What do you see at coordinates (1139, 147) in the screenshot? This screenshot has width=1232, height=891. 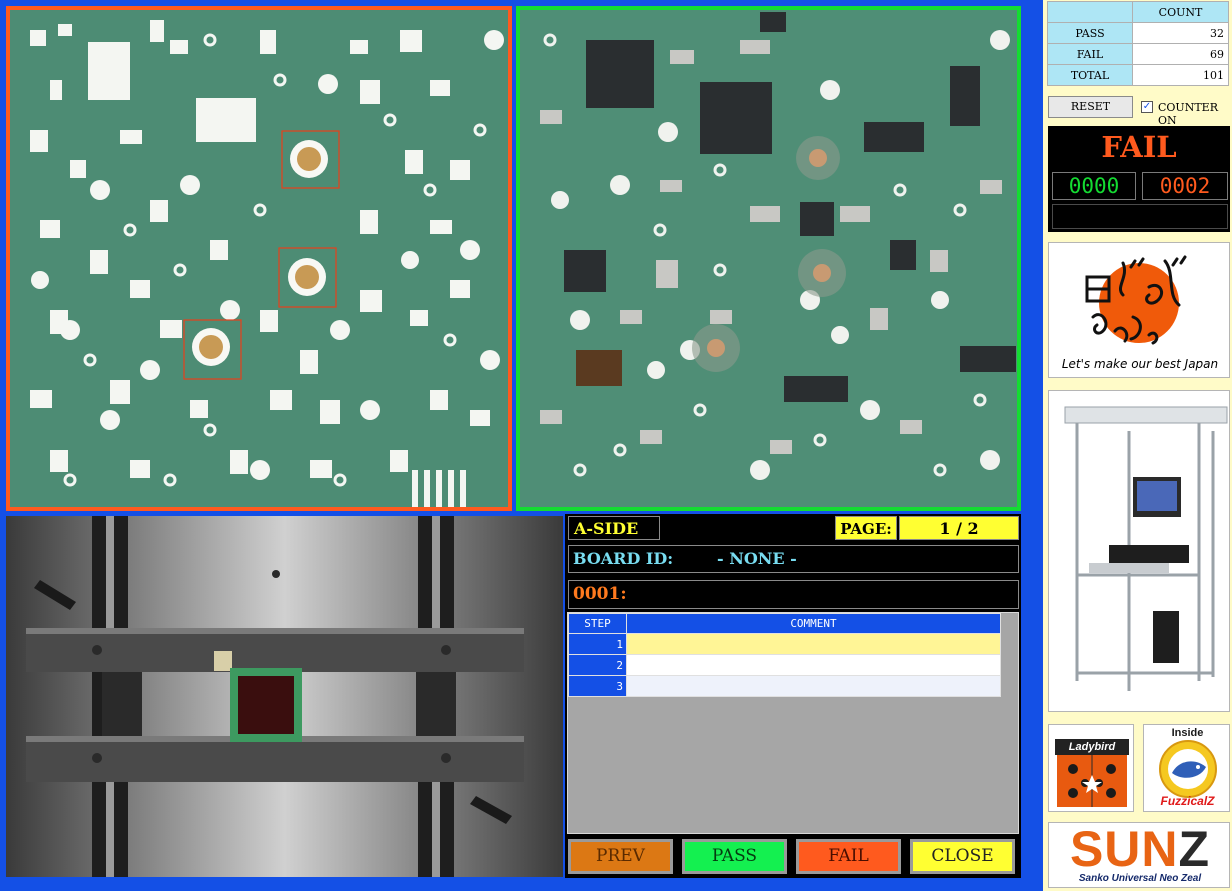 I see `result-status: FAIL` at bounding box center [1139, 147].